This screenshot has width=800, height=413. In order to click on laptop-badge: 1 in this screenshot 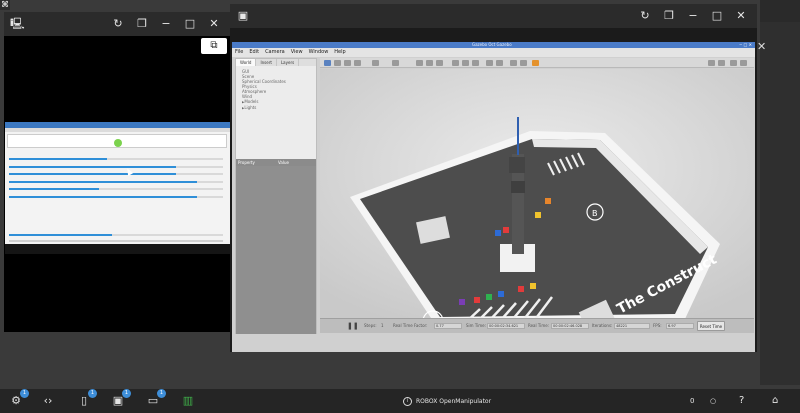, I will do `click(161, 393)`.